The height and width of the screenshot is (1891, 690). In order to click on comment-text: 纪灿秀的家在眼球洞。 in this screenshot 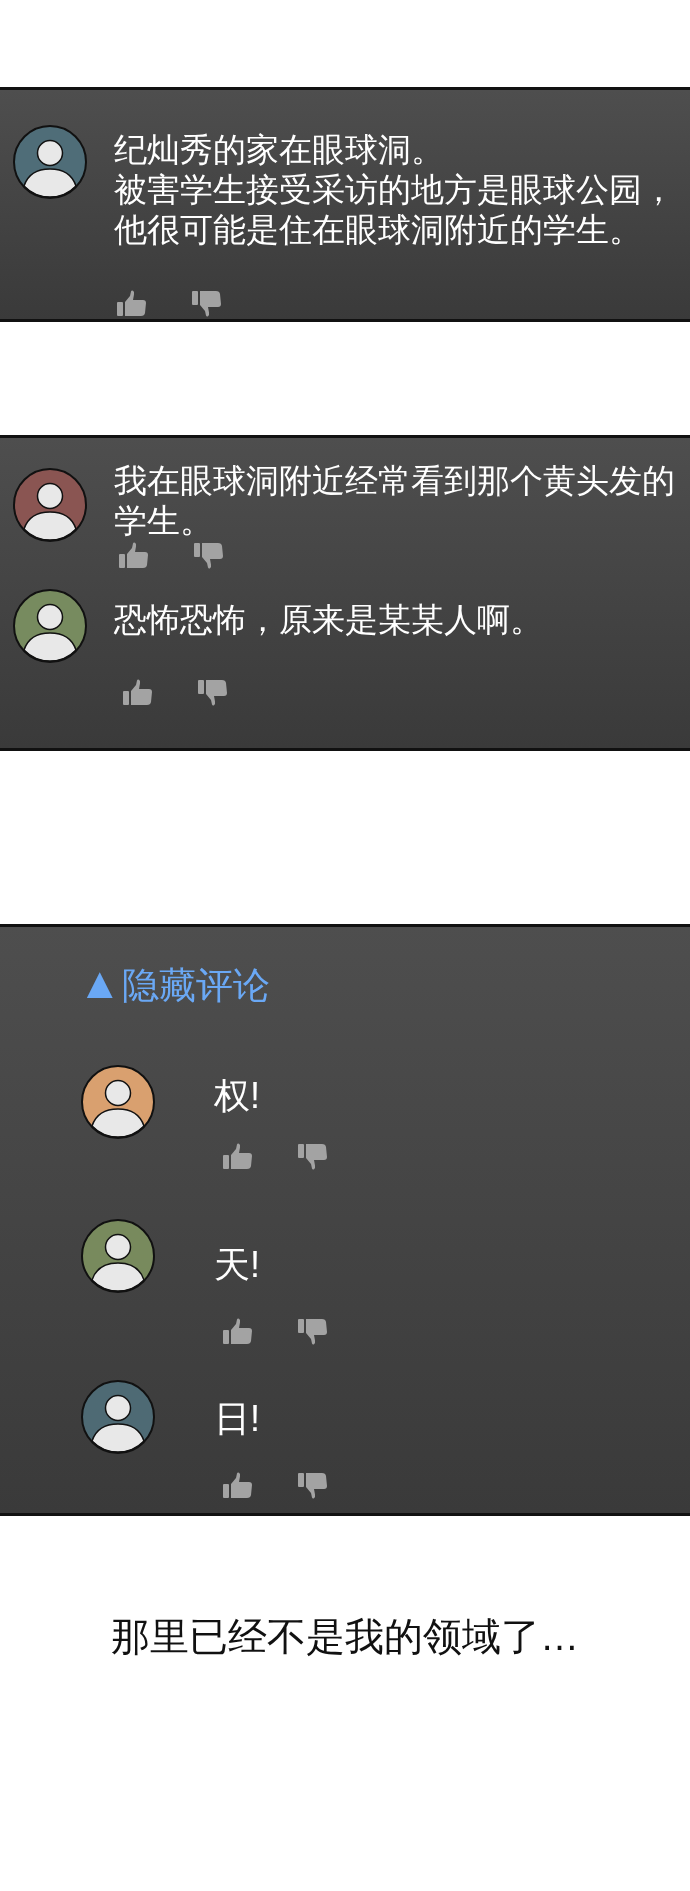, I will do `click(279, 150)`.